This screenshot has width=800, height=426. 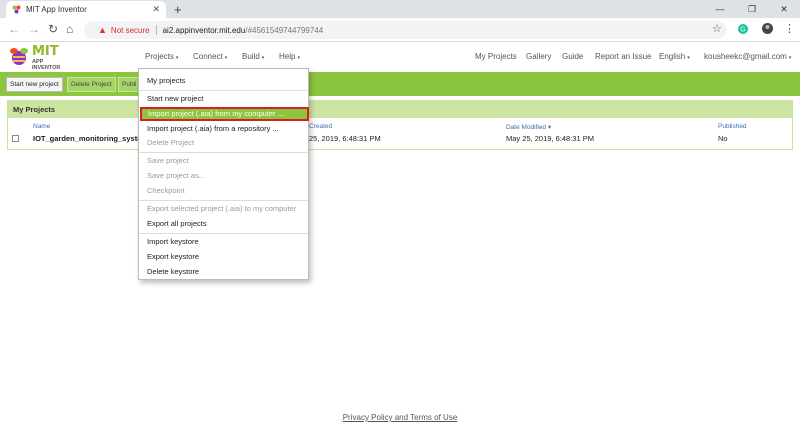 I want to click on close-tab-icon: ✕, so click(x=156, y=9).